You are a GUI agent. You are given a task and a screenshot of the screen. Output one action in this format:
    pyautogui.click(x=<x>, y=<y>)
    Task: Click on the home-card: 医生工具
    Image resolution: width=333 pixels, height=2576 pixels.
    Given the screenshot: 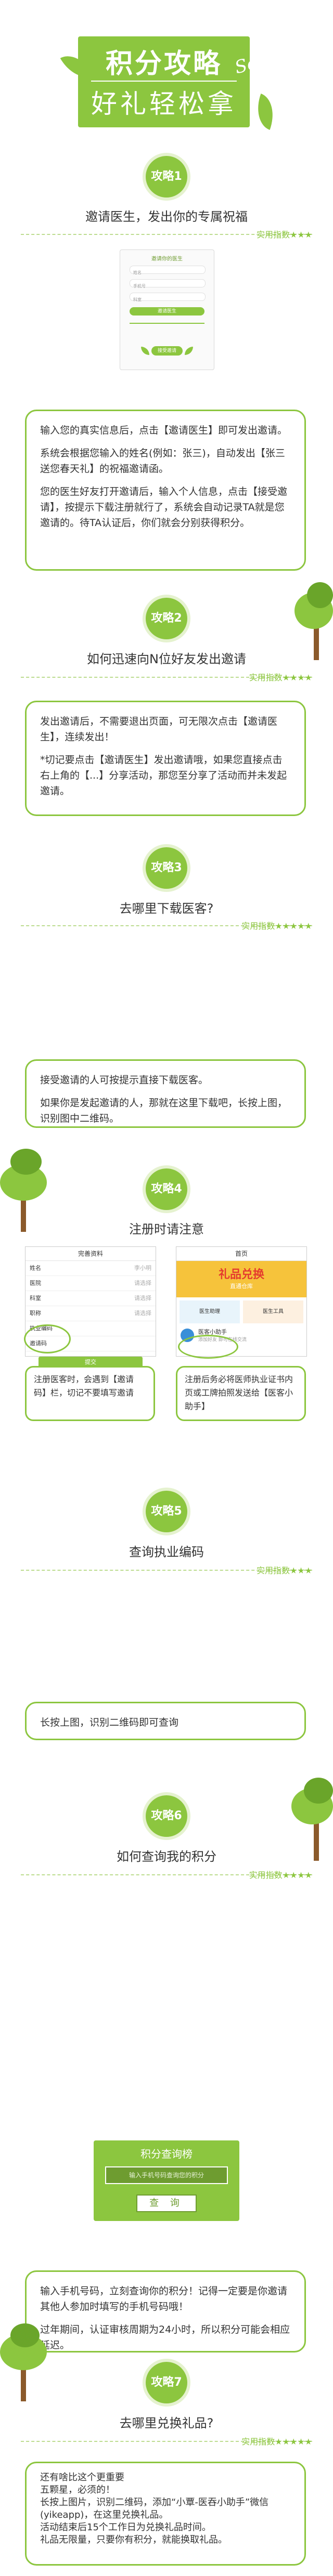 What is the action you would take?
    pyautogui.click(x=273, y=1312)
    